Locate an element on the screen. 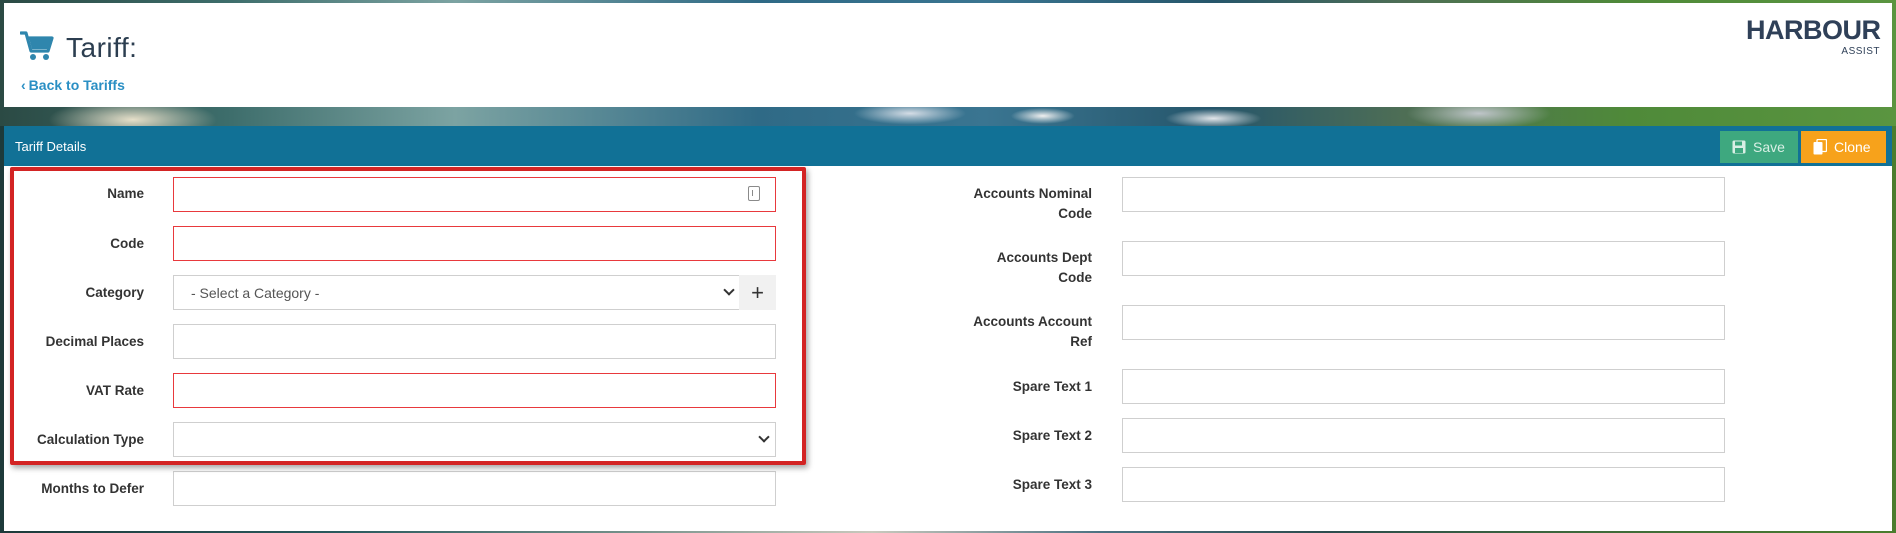  accounts-dept-code-label-line-1: Accounts Dept is located at coordinates (1044, 257).